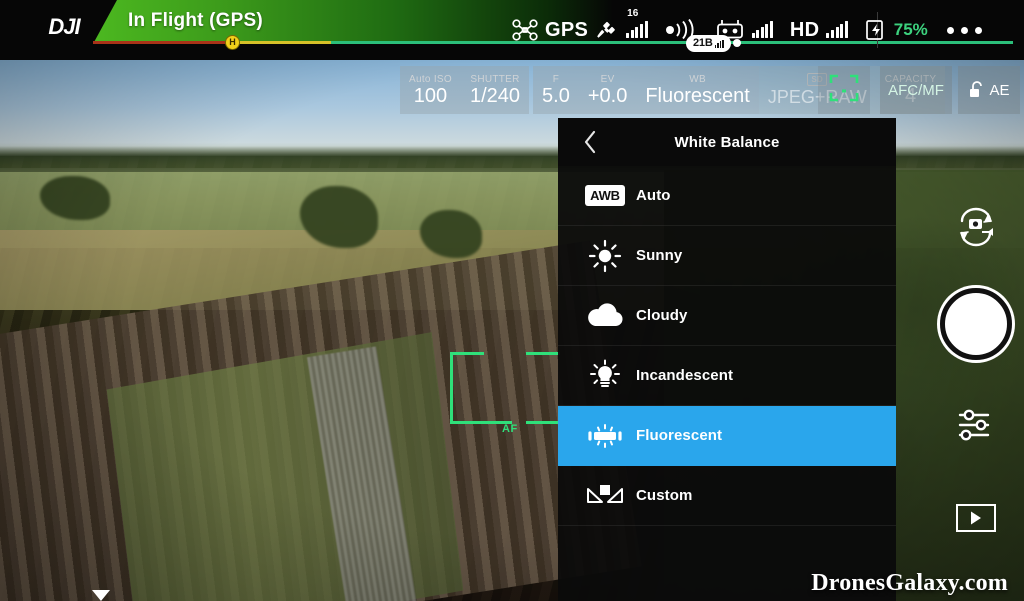  What do you see at coordinates (163, 42) in the screenshot?
I see `track-segment-red` at bounding box center [163, 42].